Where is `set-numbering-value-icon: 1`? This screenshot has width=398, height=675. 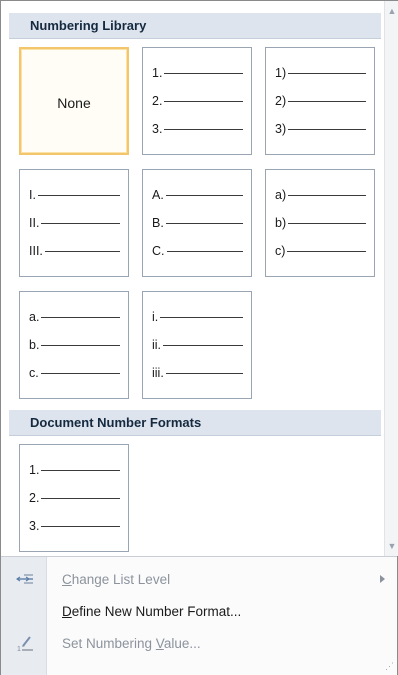 set-numbering-value-icon: 1 is located at coordinates (25, 644).